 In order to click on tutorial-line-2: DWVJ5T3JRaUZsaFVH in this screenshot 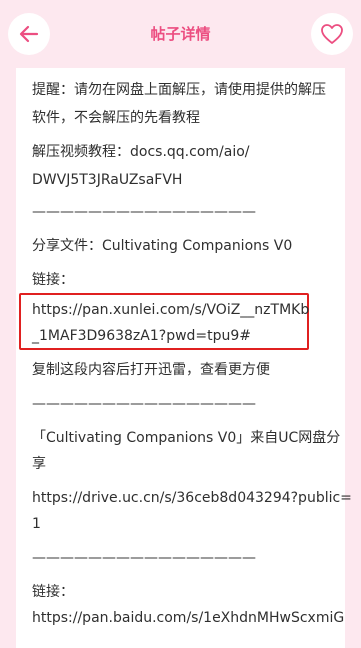, I will do `click(107, 180)`.